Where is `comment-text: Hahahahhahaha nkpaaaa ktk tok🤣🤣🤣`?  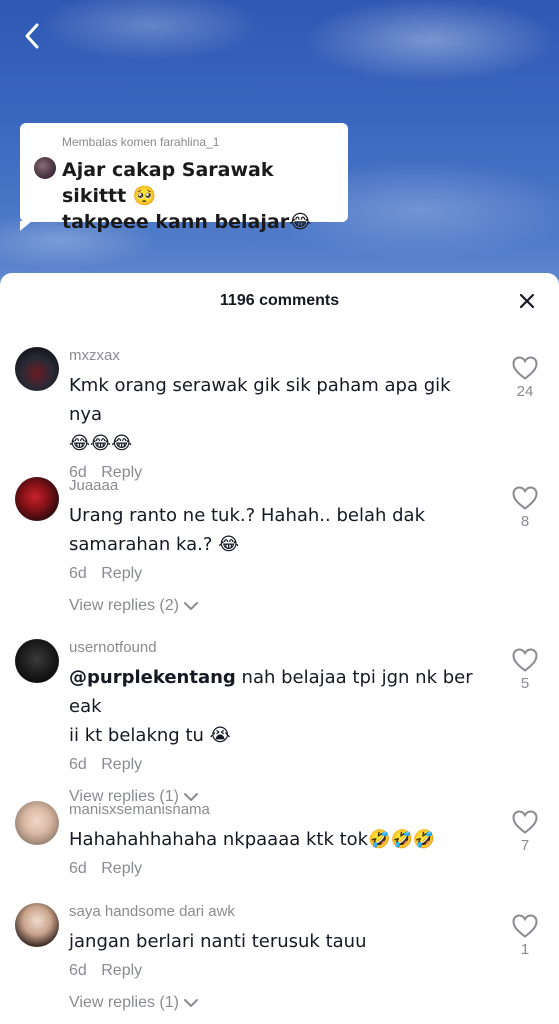 comment-text: Hahahahhahaha nkpaaaa ktk tok🤣🤣🤣 is located at coordinates (279, 839).